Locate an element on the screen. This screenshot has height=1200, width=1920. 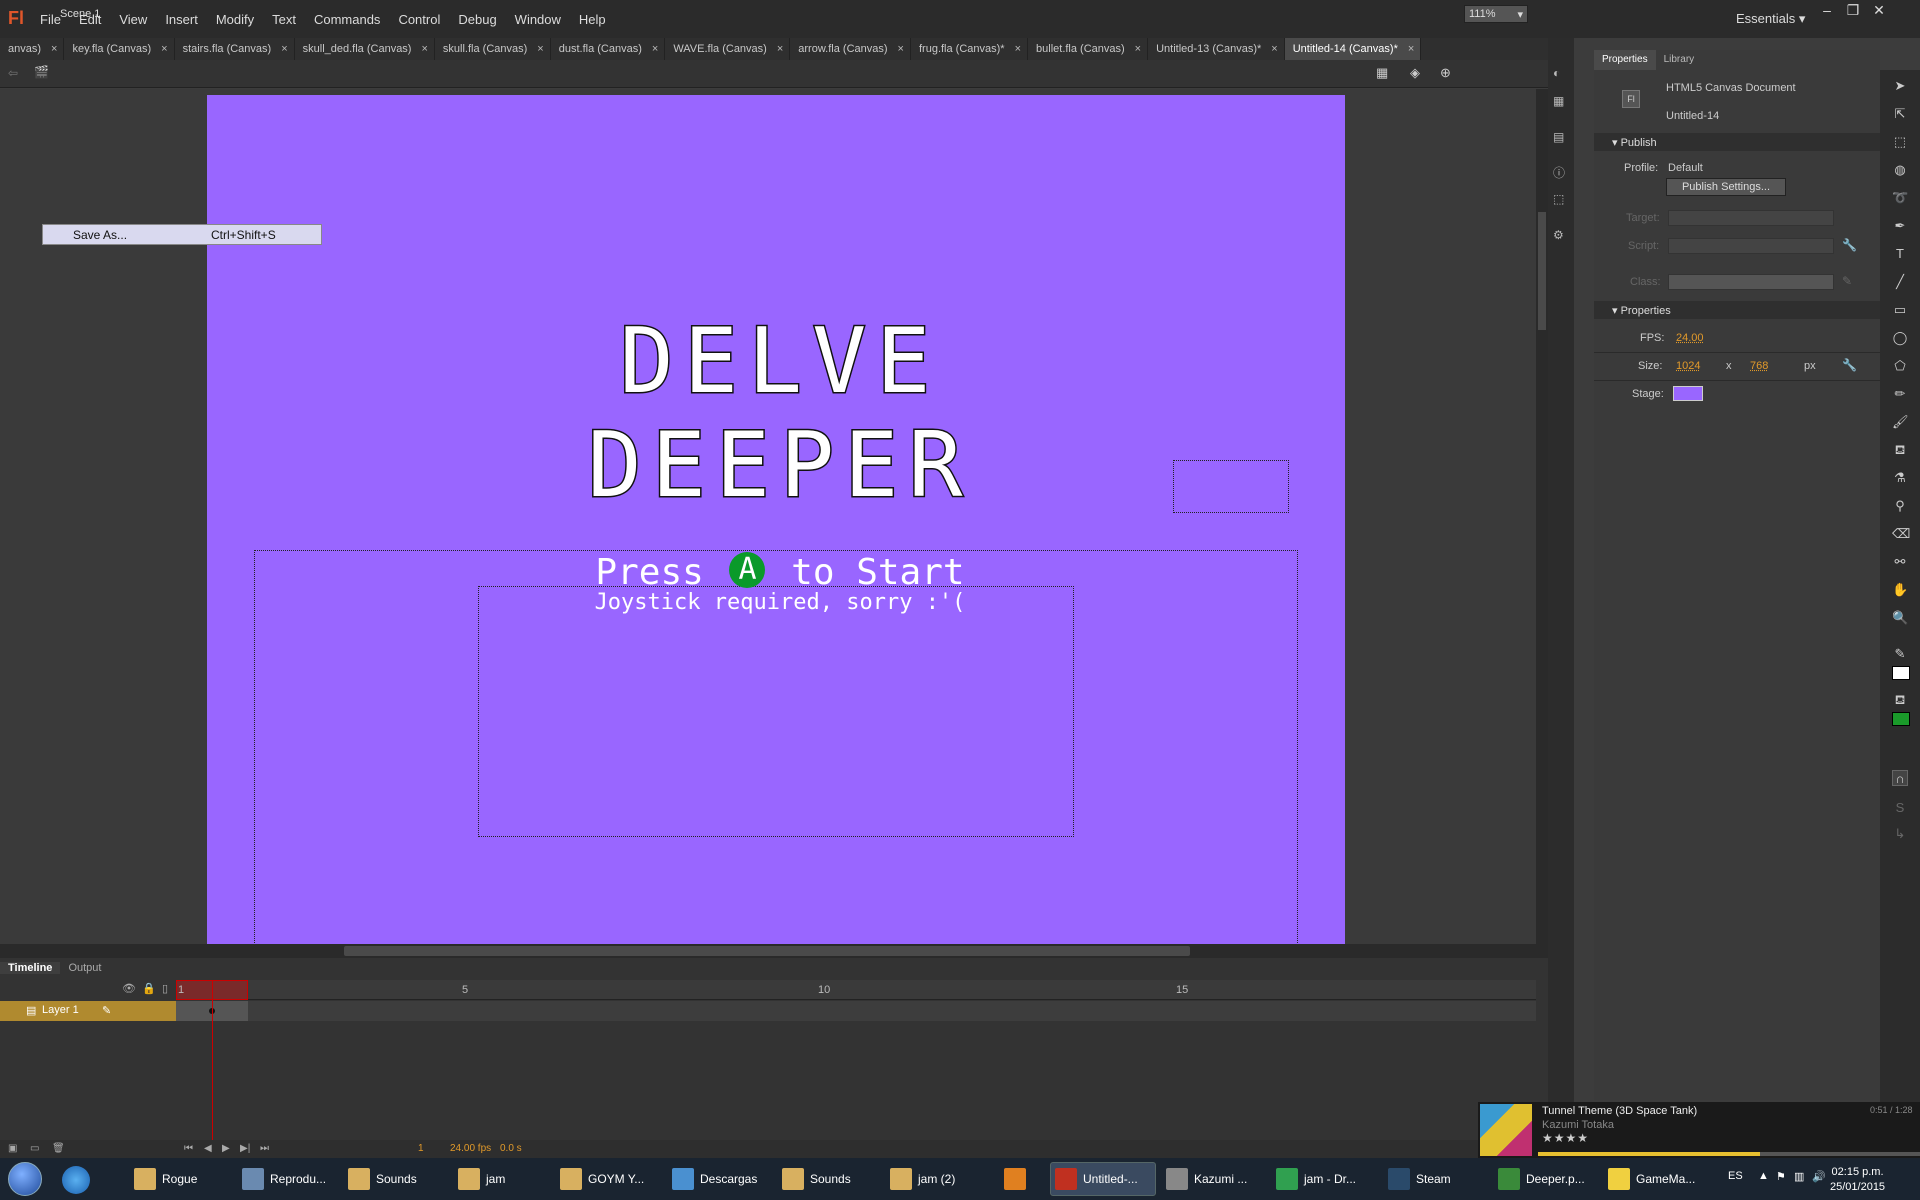
code-snippets-icon: ⚙ is located at coordinates (1558, 235).